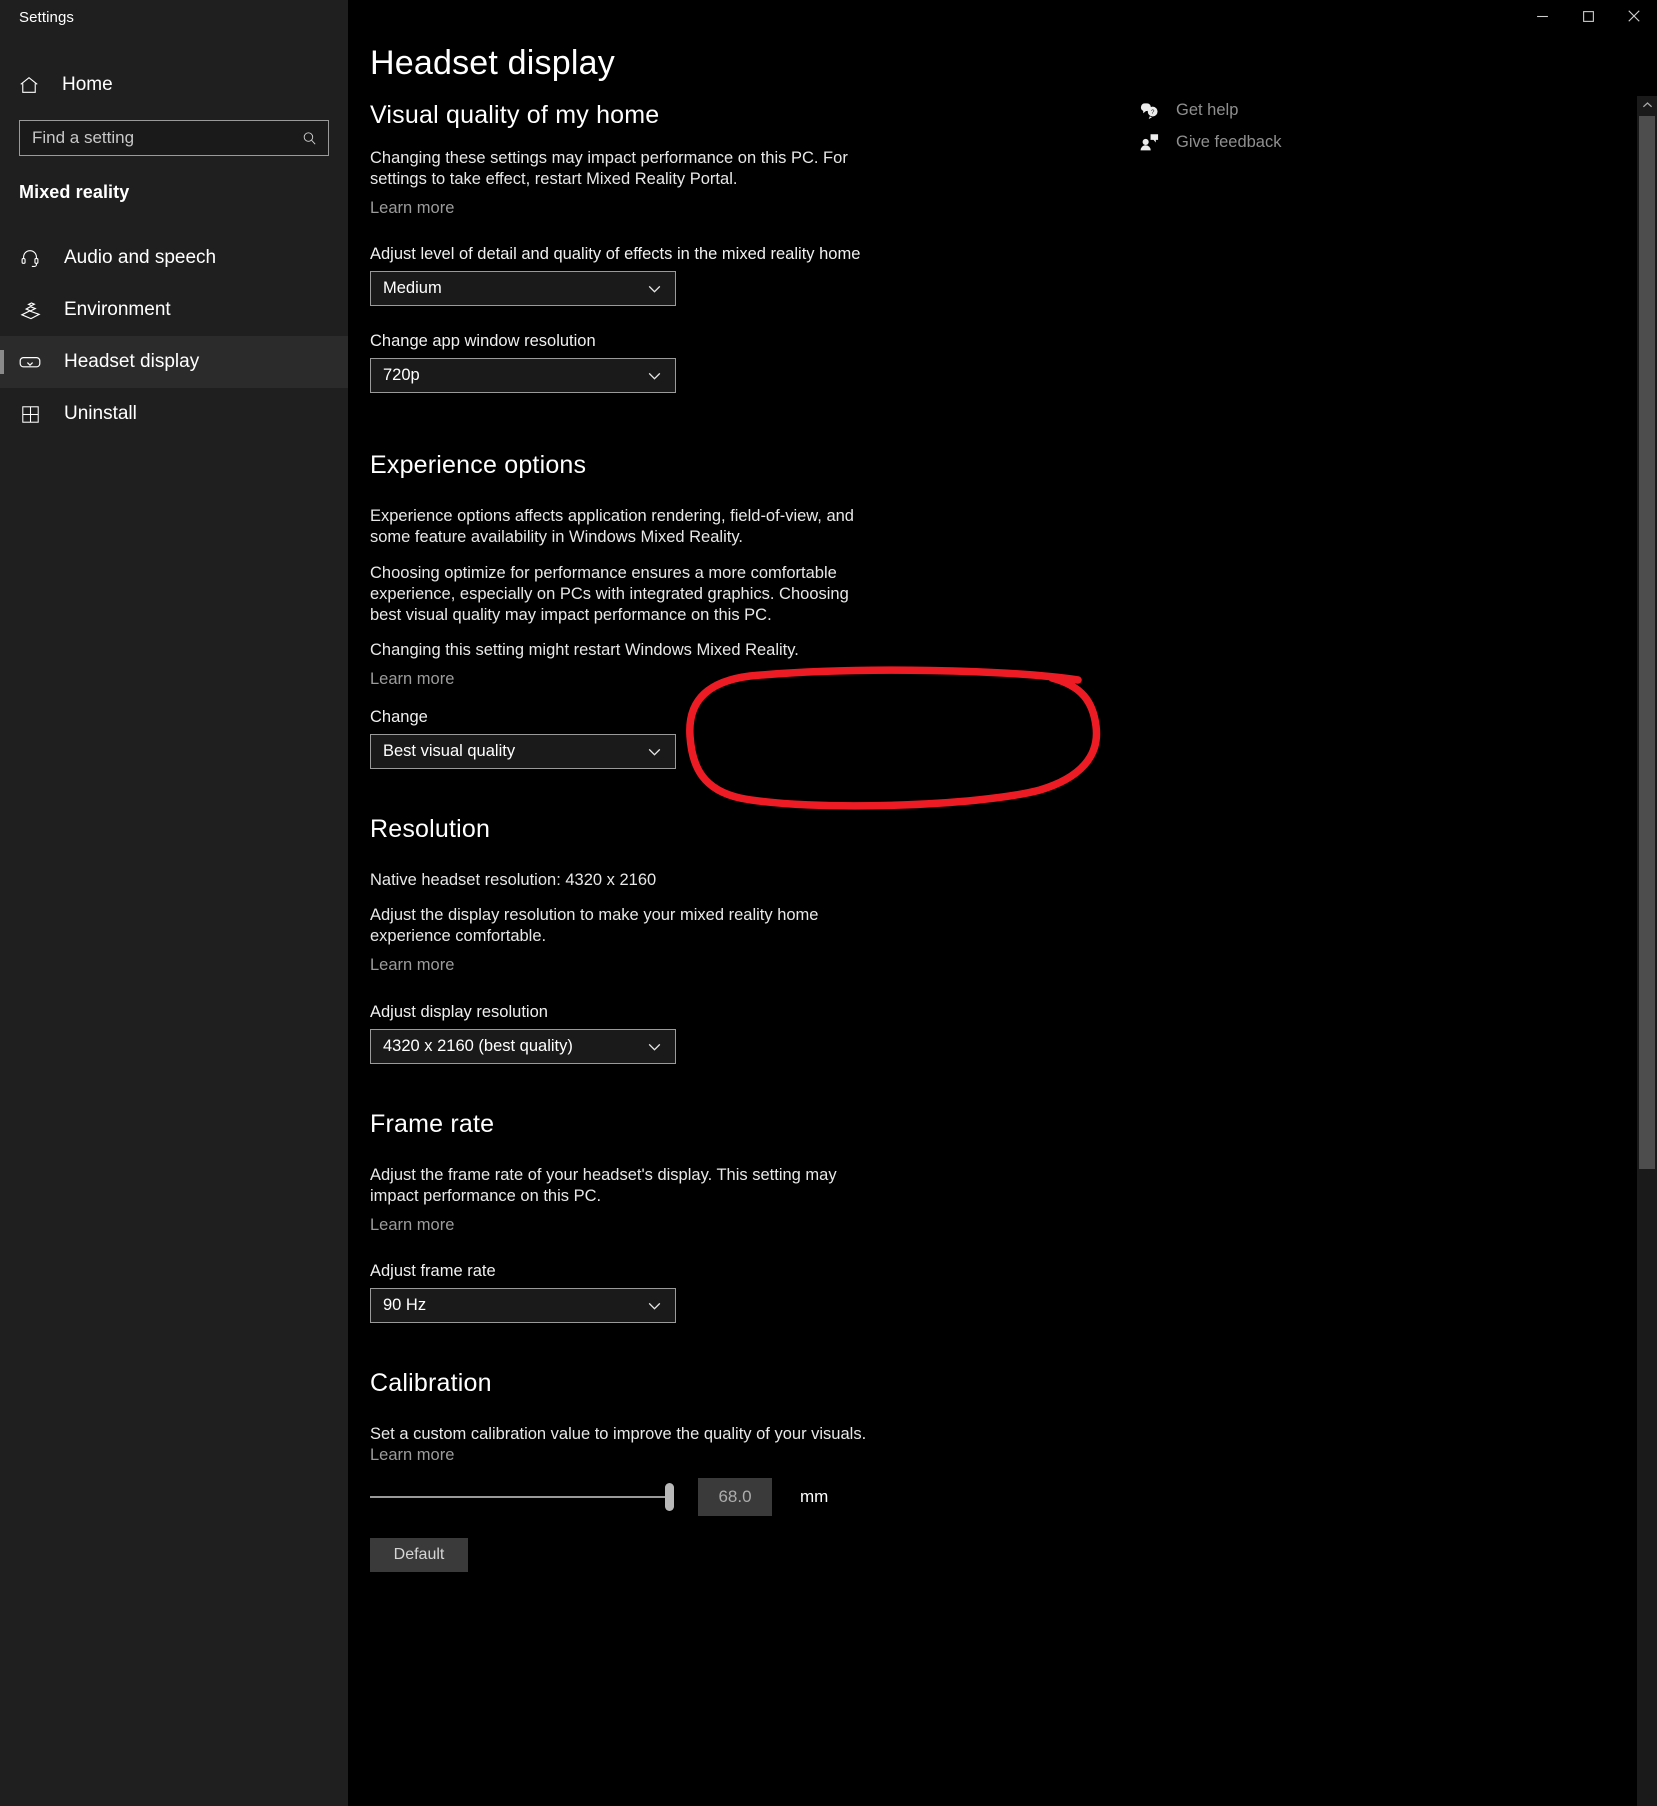  I want to click on section-visual-quality-heading: Visual quality of my home, so click(515, 115).